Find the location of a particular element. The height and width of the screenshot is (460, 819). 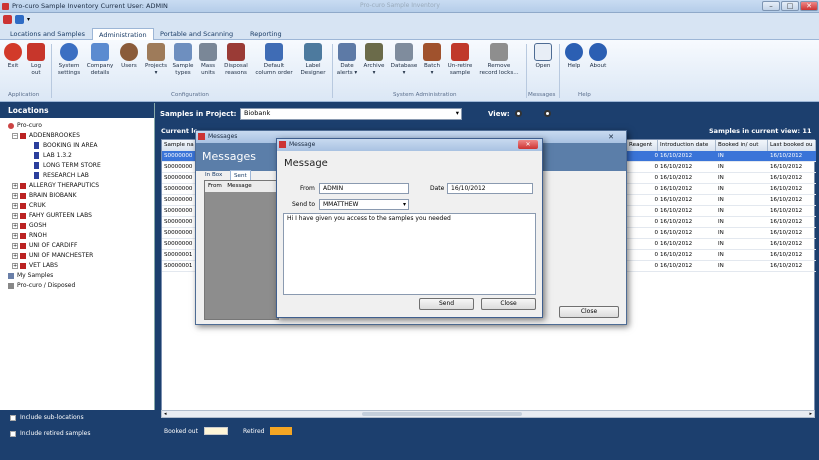

project-select: Biobank ▾ is located at coordinates (351, 114).